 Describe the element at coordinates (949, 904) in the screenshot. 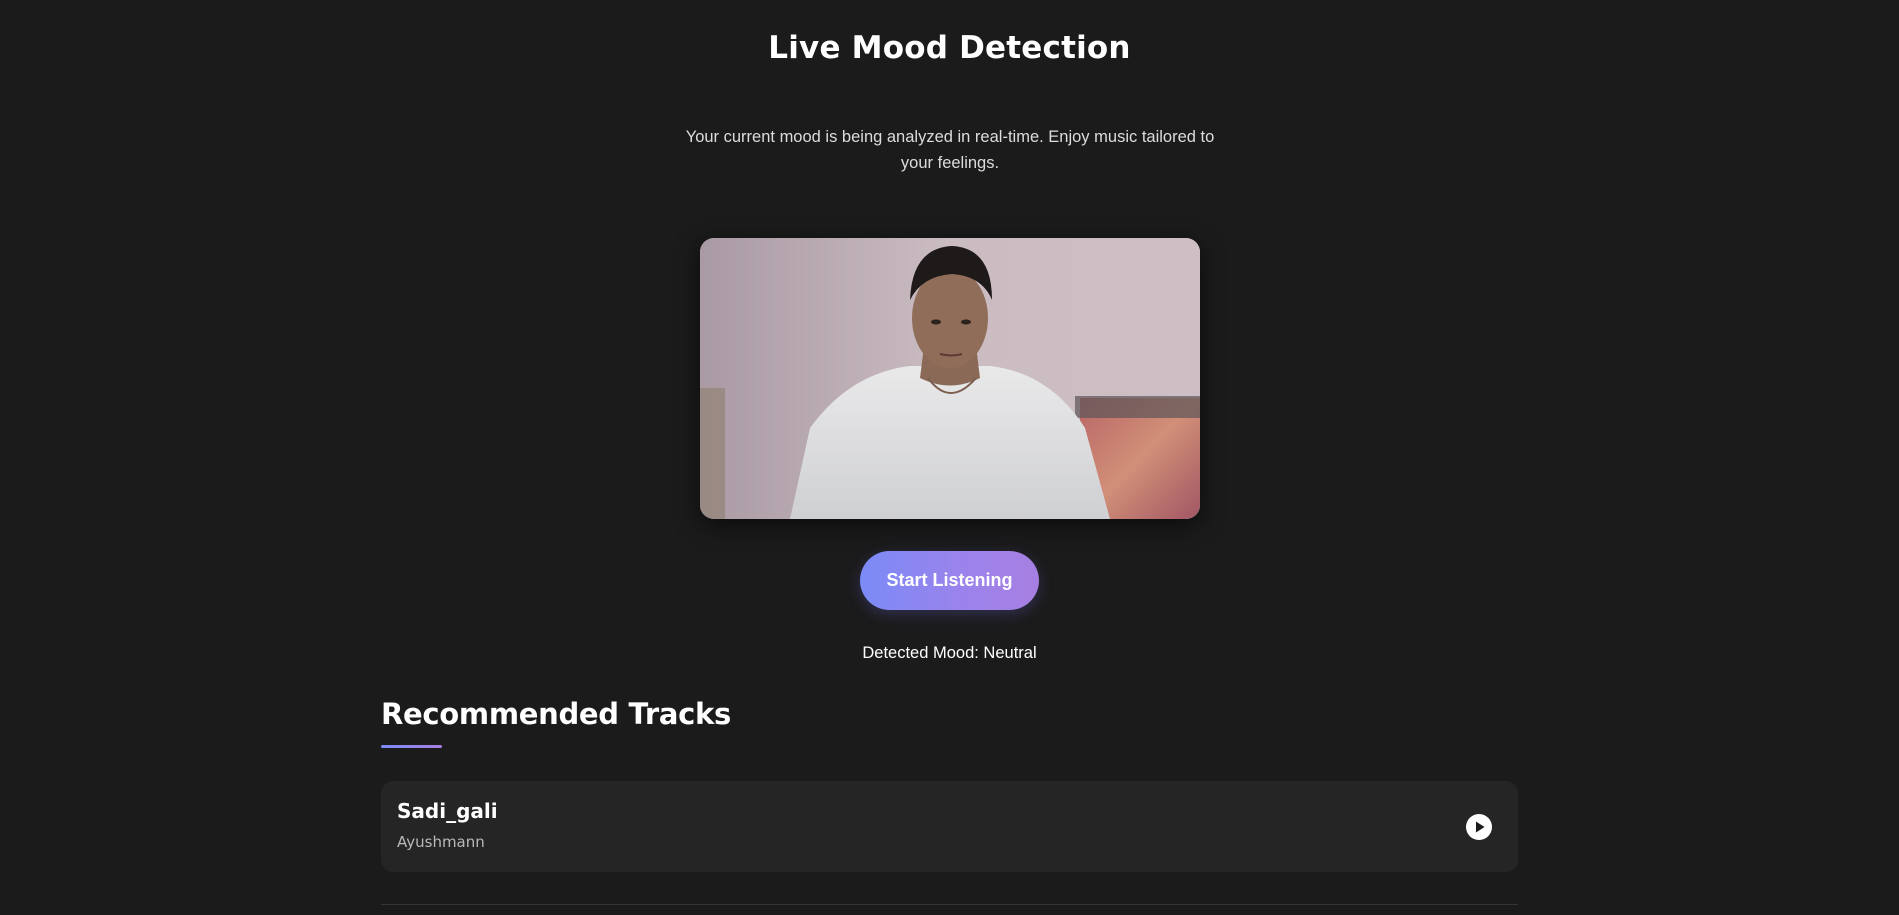

I see `list-divider` at that location.